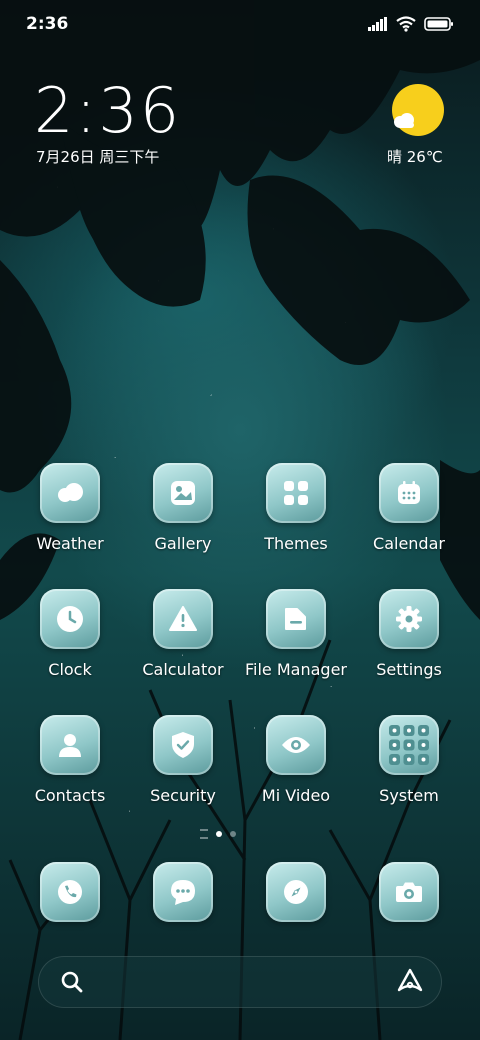  Describe the element at coordinates (204, 834) in the screenshot. I see `page-list-icon` at that location.